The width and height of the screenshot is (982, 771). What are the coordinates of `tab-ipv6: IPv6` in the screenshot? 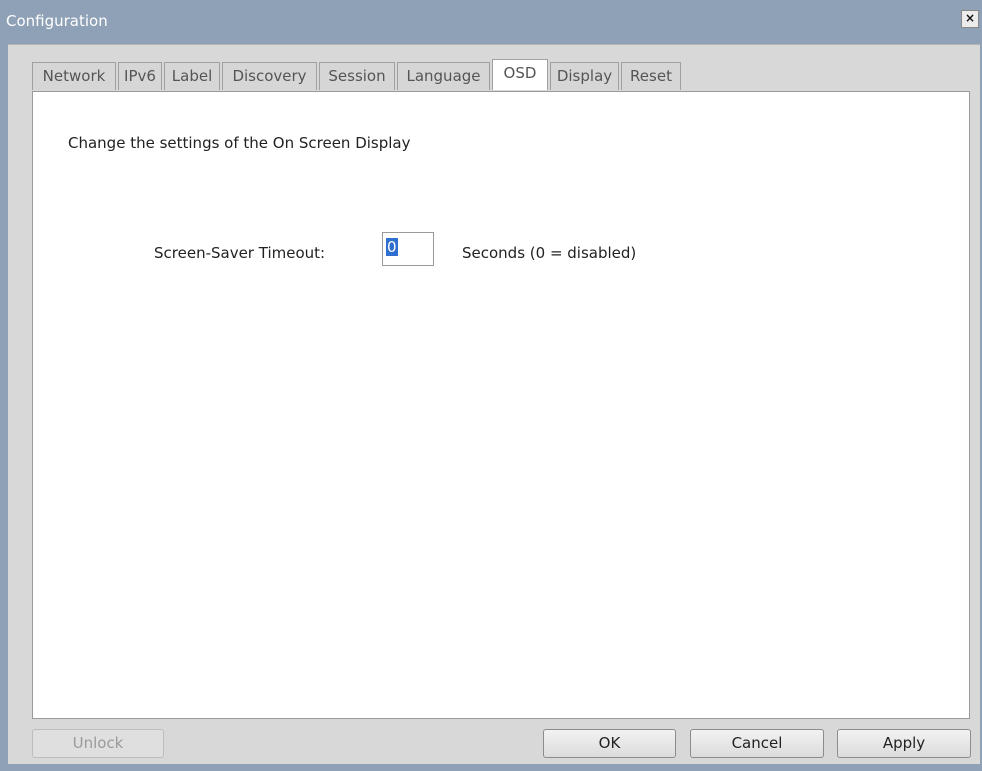 It's located at (140, 76).